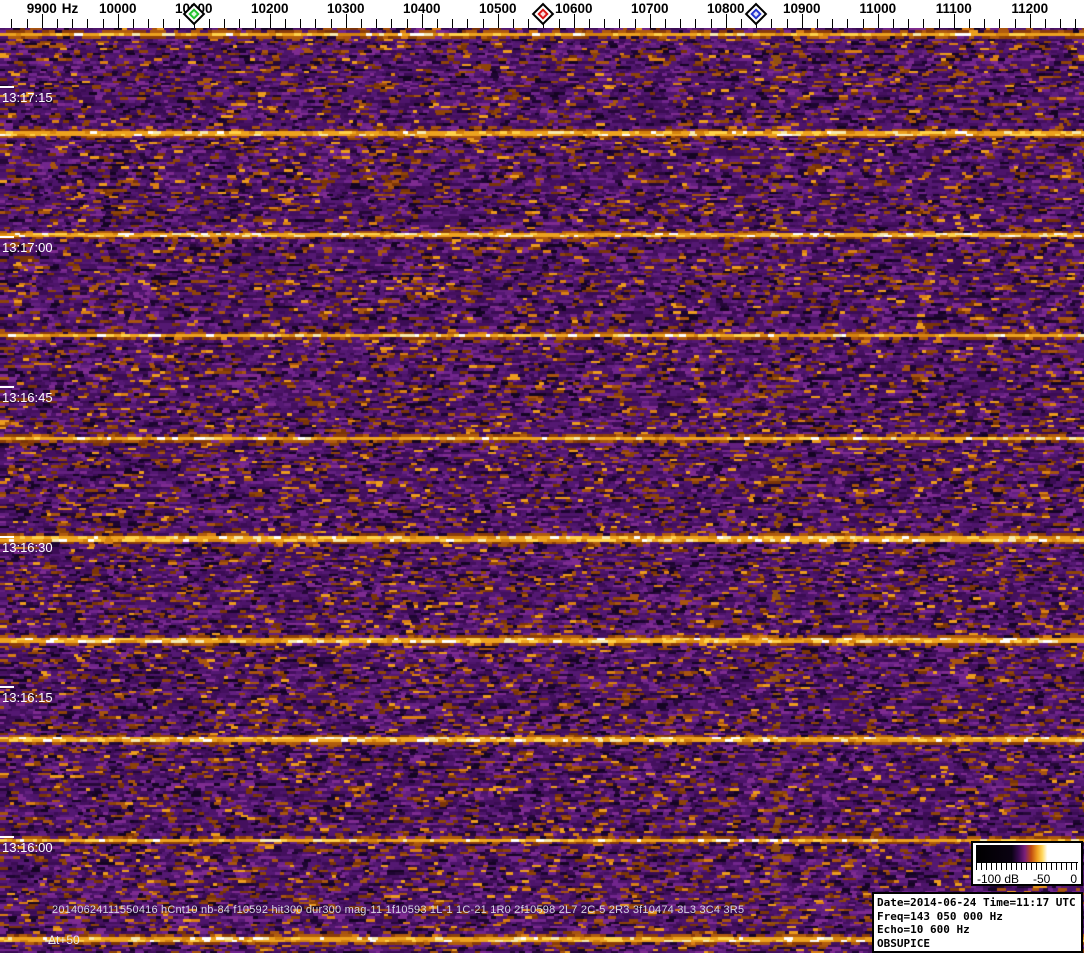 This screenshot has height=953, width=1084. I want to click on legend-label-mid: -50, so click(1042, 879).